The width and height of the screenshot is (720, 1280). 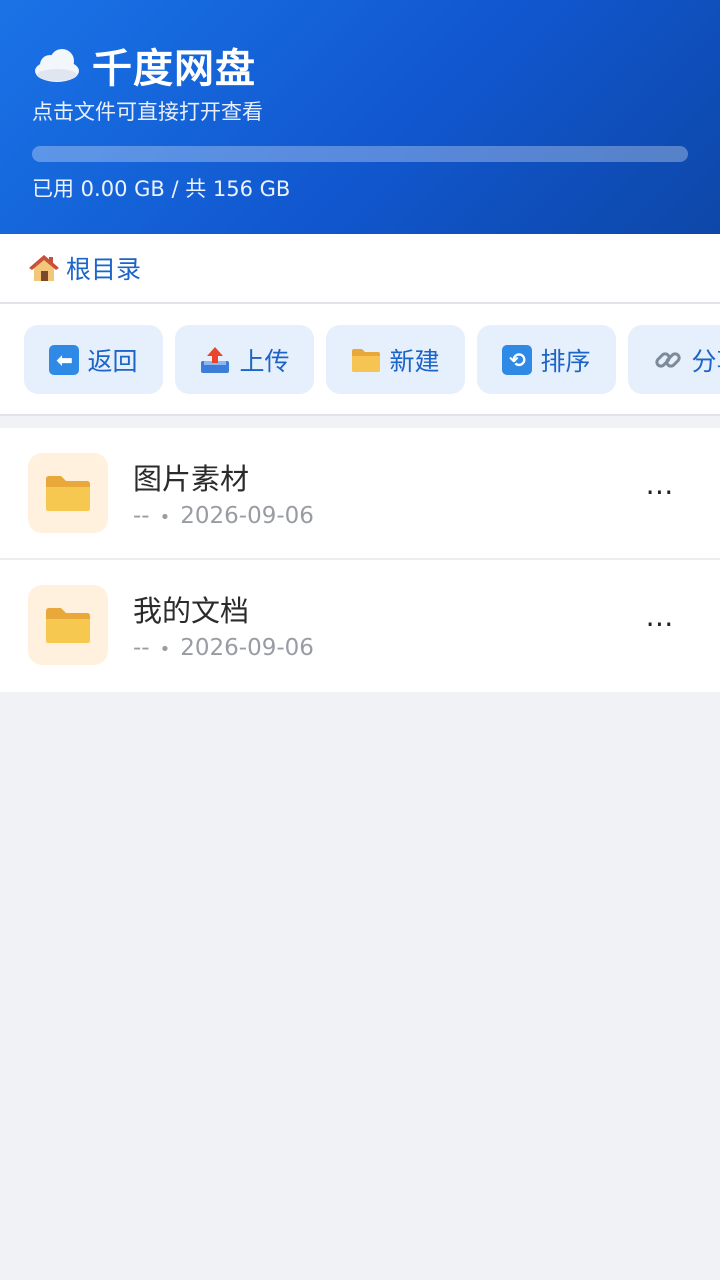 I want to click on breadcrumb-root-label: 根目录, so click(x=103, y=268).